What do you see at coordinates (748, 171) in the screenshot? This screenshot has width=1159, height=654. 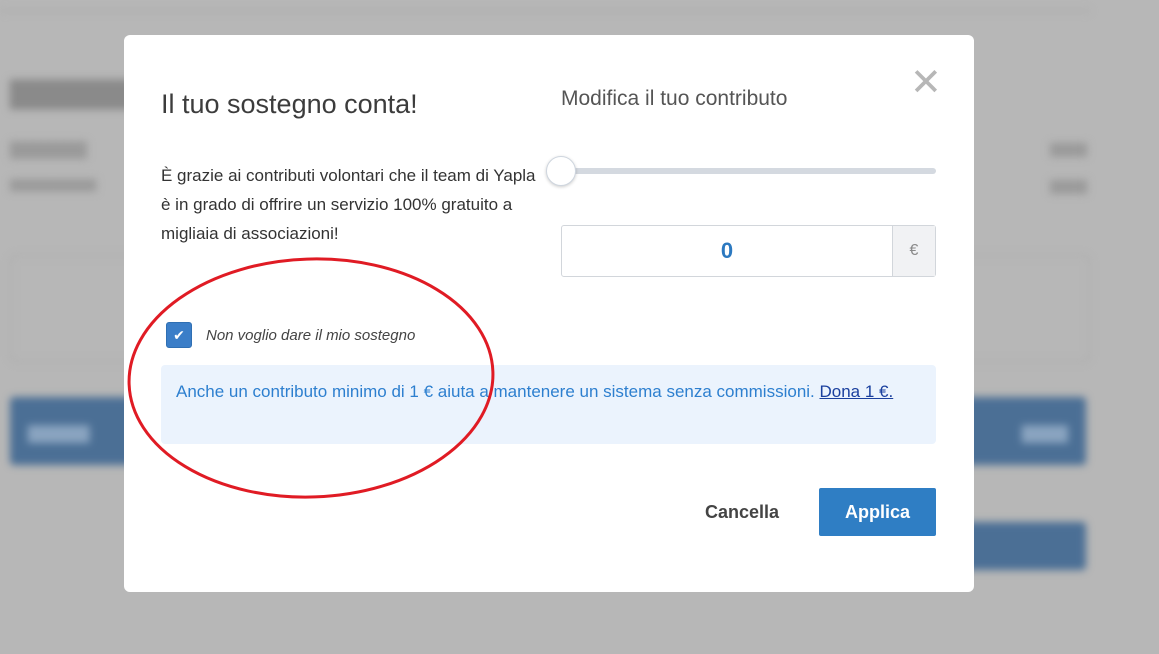 I see `contribution-slider-track` at bounding box center [748, 171].